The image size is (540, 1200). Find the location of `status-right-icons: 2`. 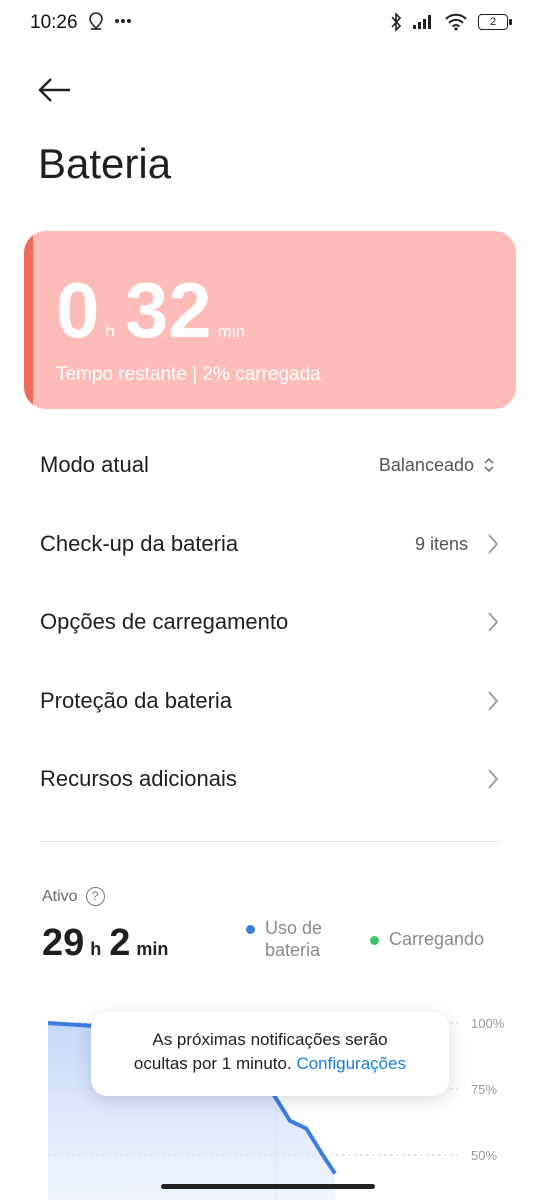

status-right-icons: 2 is located at coordinates (451, 22).